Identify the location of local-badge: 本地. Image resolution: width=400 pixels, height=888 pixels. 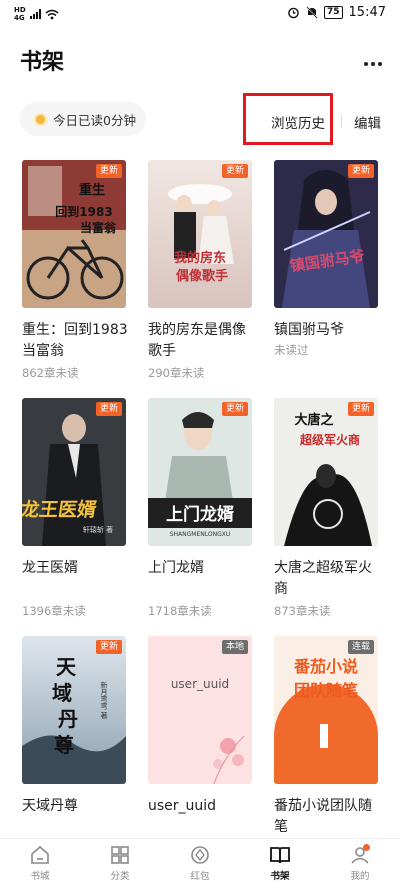
(234, 647).